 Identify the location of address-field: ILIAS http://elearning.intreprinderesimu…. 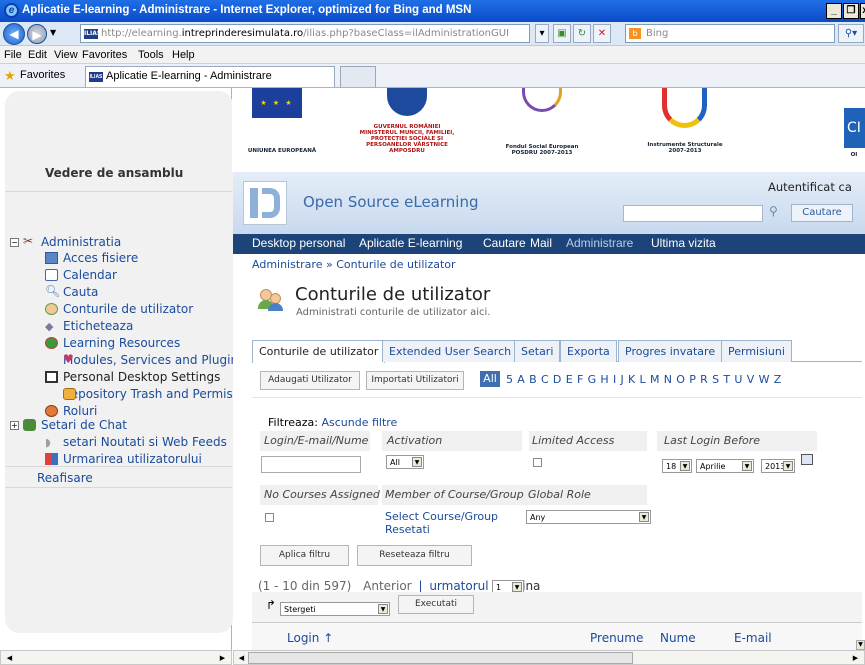
(305, 33).